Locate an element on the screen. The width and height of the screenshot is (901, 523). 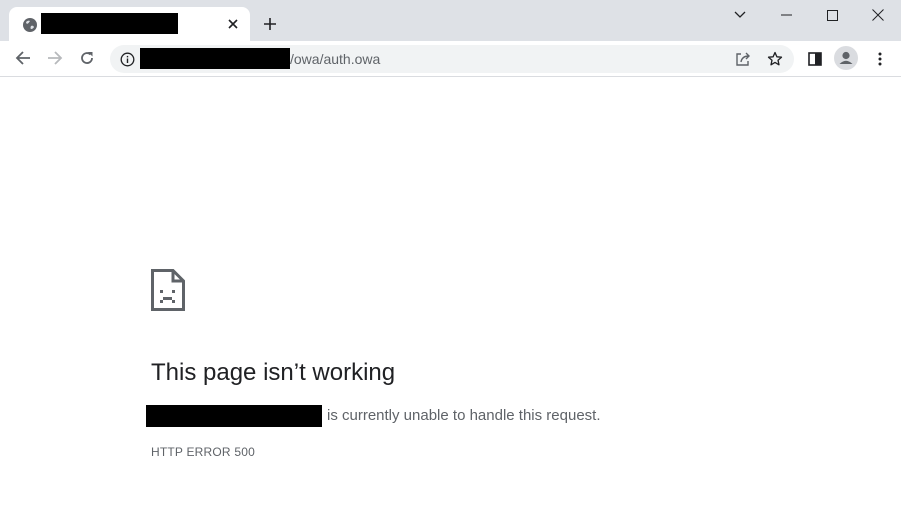
bookmark-star-icon is located at coordinates (775, 59).